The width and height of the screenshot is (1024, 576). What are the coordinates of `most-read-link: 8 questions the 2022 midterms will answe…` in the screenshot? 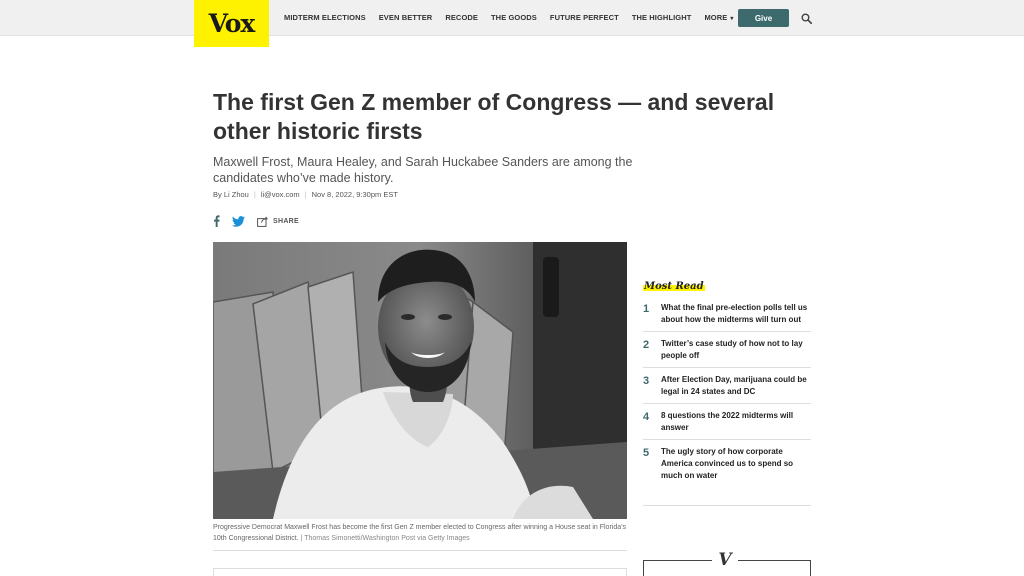 It's located at (736, 422).